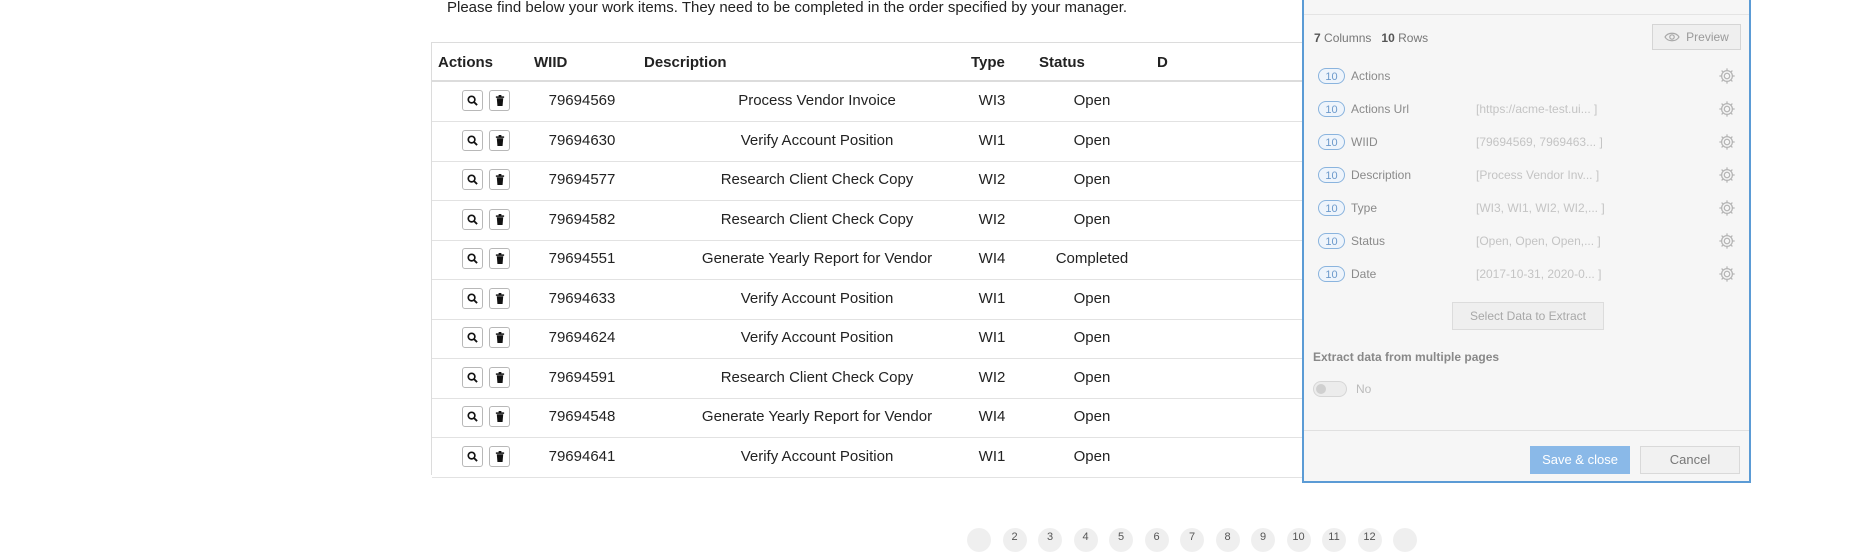  What do you see at coordinates (1364, 389) in the screenshot?
I see `toggle-value: No` at bounding box center [1364, 389].